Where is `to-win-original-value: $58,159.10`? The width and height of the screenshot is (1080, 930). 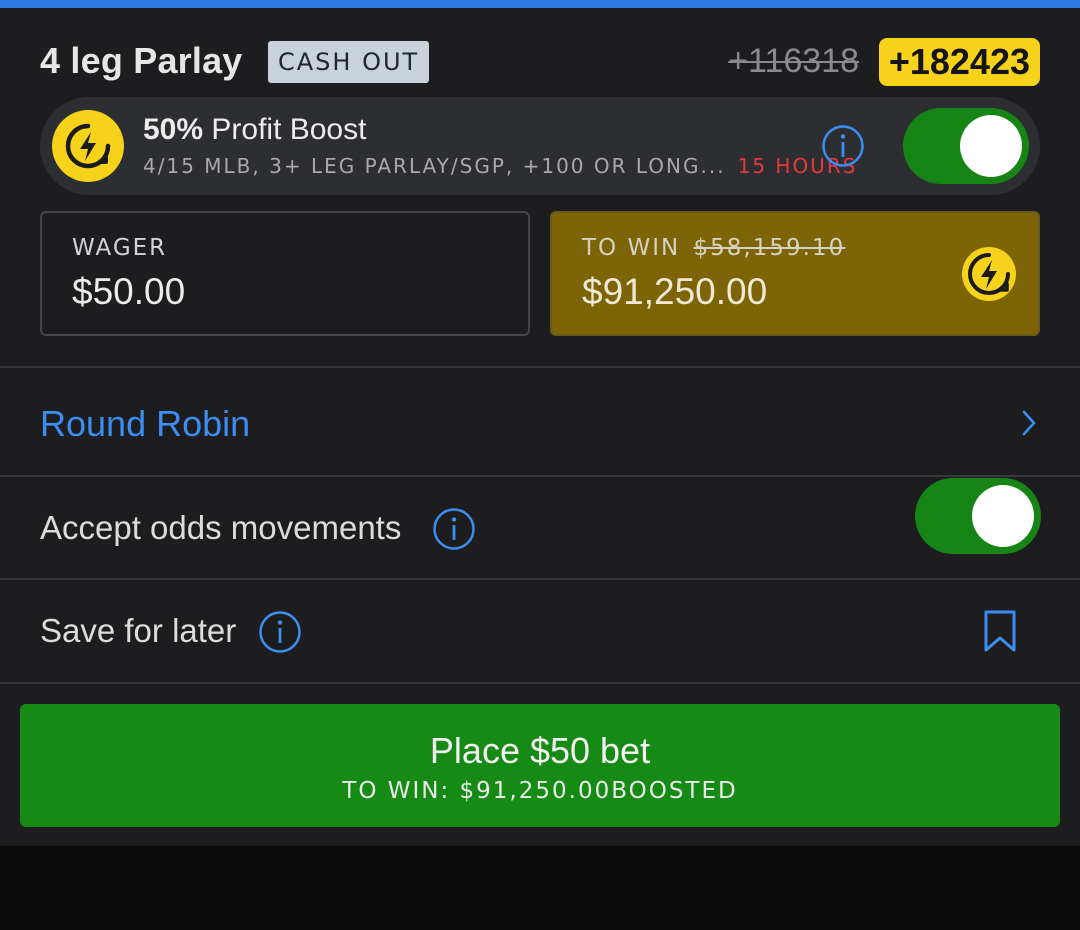
to-win-original-value: $58,159.10 is located at coordinates (769, 248).